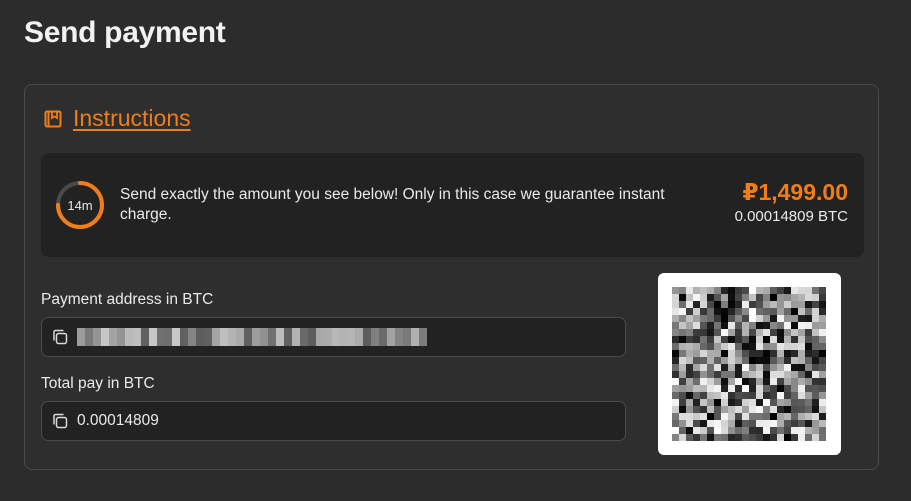  I want to click on instructions-link: Instructions, so click(117, 118).